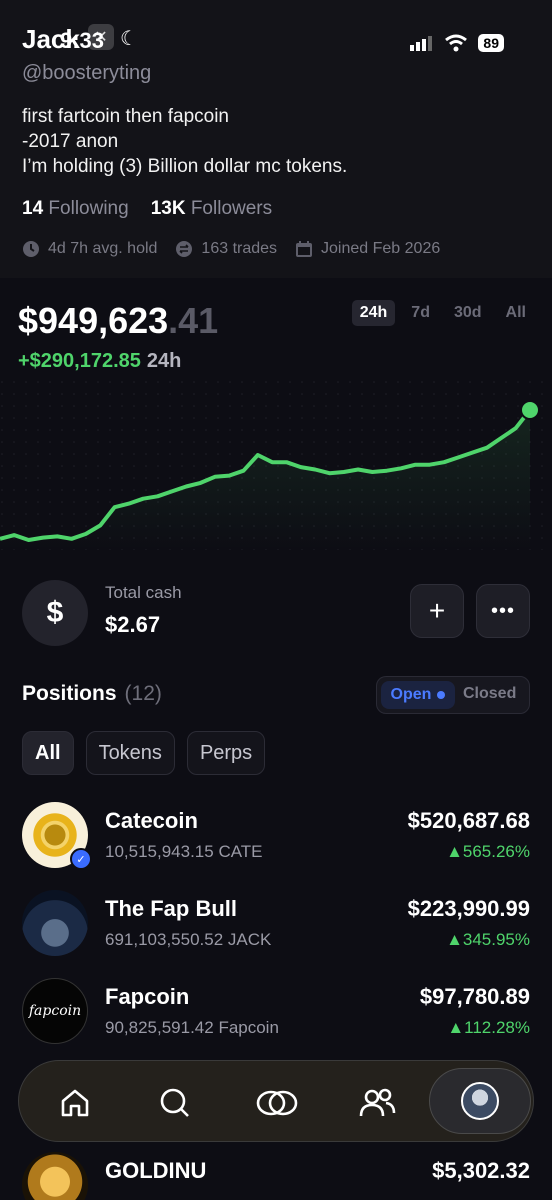 The width and height of the screenshot is (552, 1200). Describe the element at coordinates (147, 209) in the screenshot. I see `follow-stats: 14 Following 13K Followers` at that location.